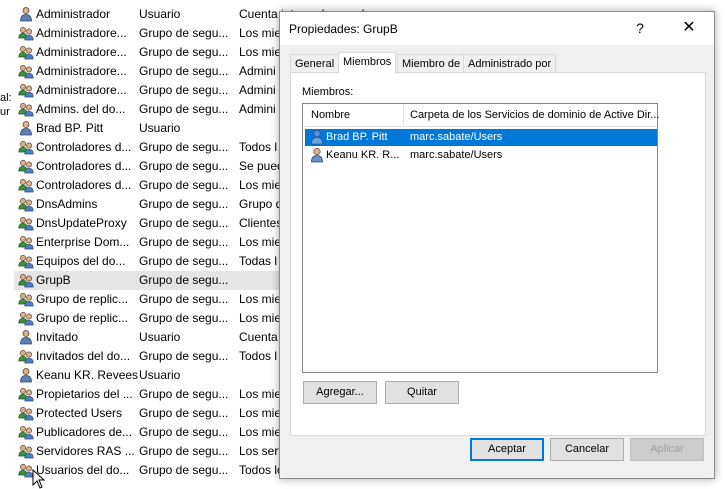  Describe the element at coordinates (328, 92) in the screenshot. I see `members-label: Miembros:` at that location.